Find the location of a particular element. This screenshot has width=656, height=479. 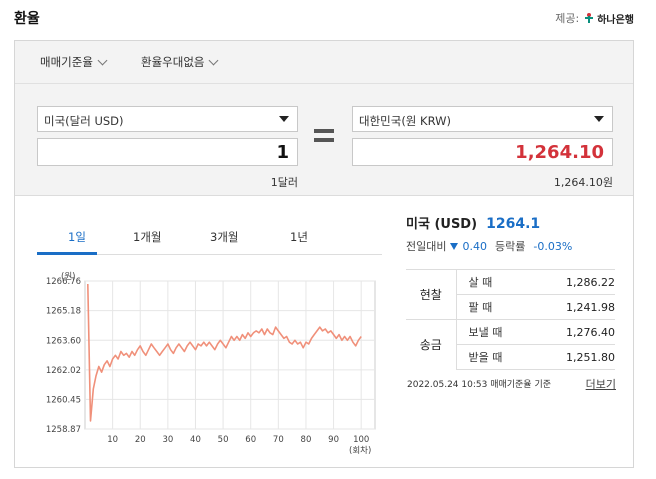

basis-label: 매매기준율 is located at coordinates (66, 62).